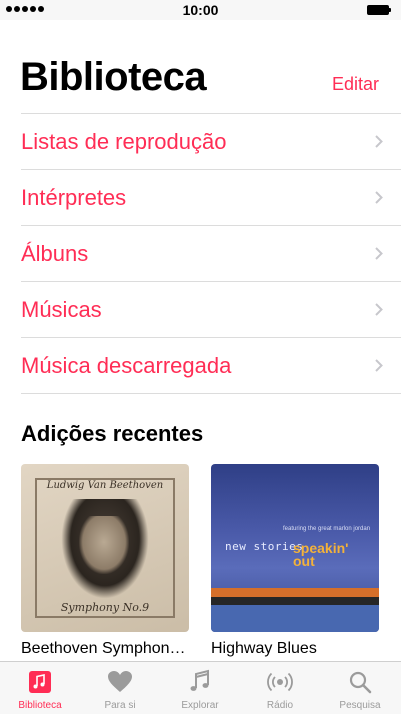 This screenshot has width=401, height=714. What do you see at coordinates (40, 682) in the screenshot?
I see `music-note-icon` at bounding box center [40, 682].